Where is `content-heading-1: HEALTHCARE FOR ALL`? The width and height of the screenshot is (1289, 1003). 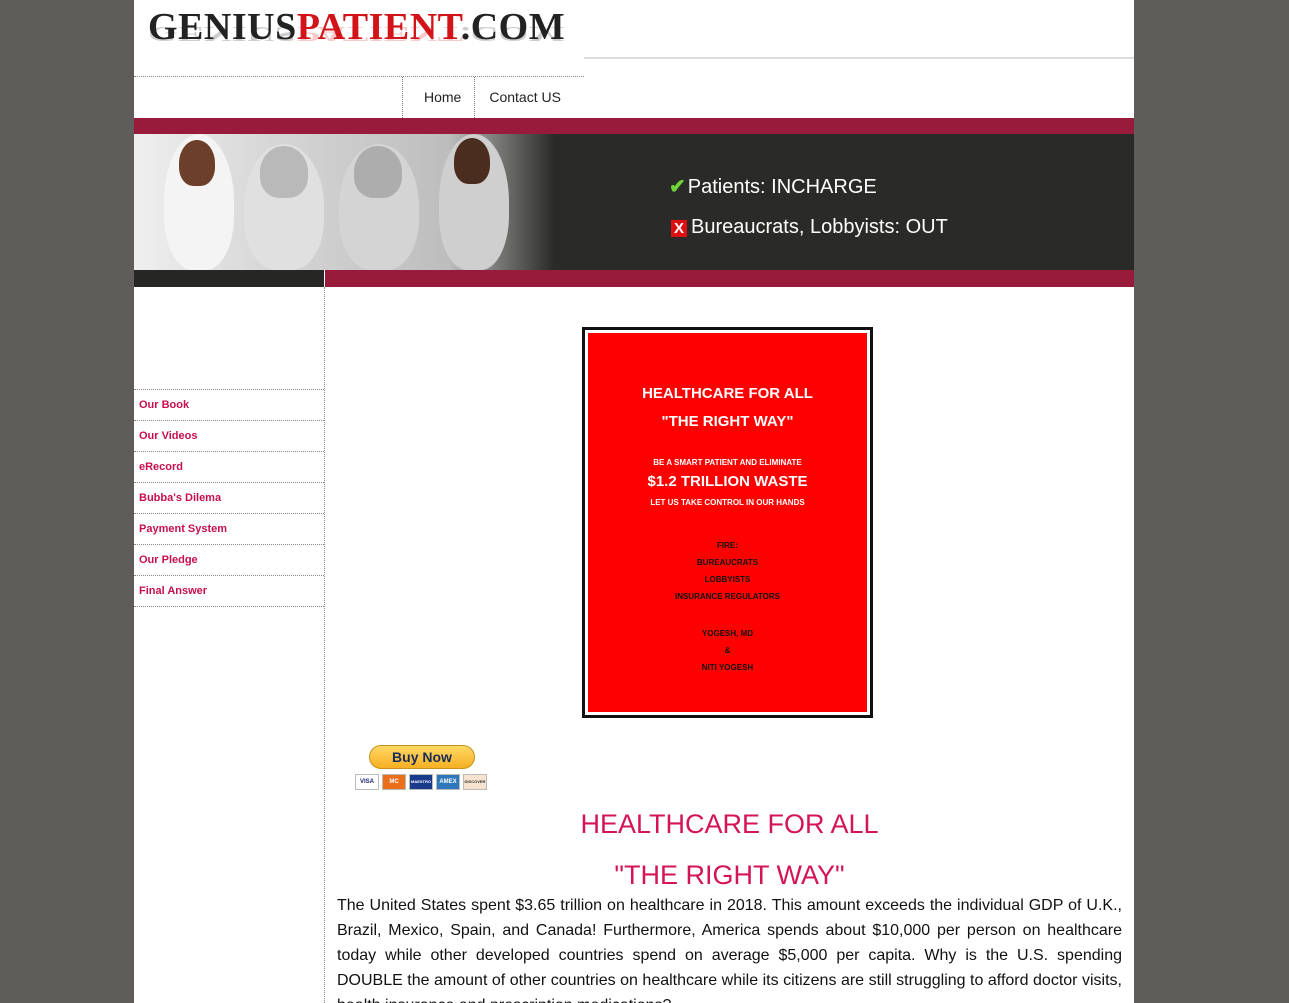 content-heading-1: HEALTHCARE FOR ALL is located at coordinates (729, 824).